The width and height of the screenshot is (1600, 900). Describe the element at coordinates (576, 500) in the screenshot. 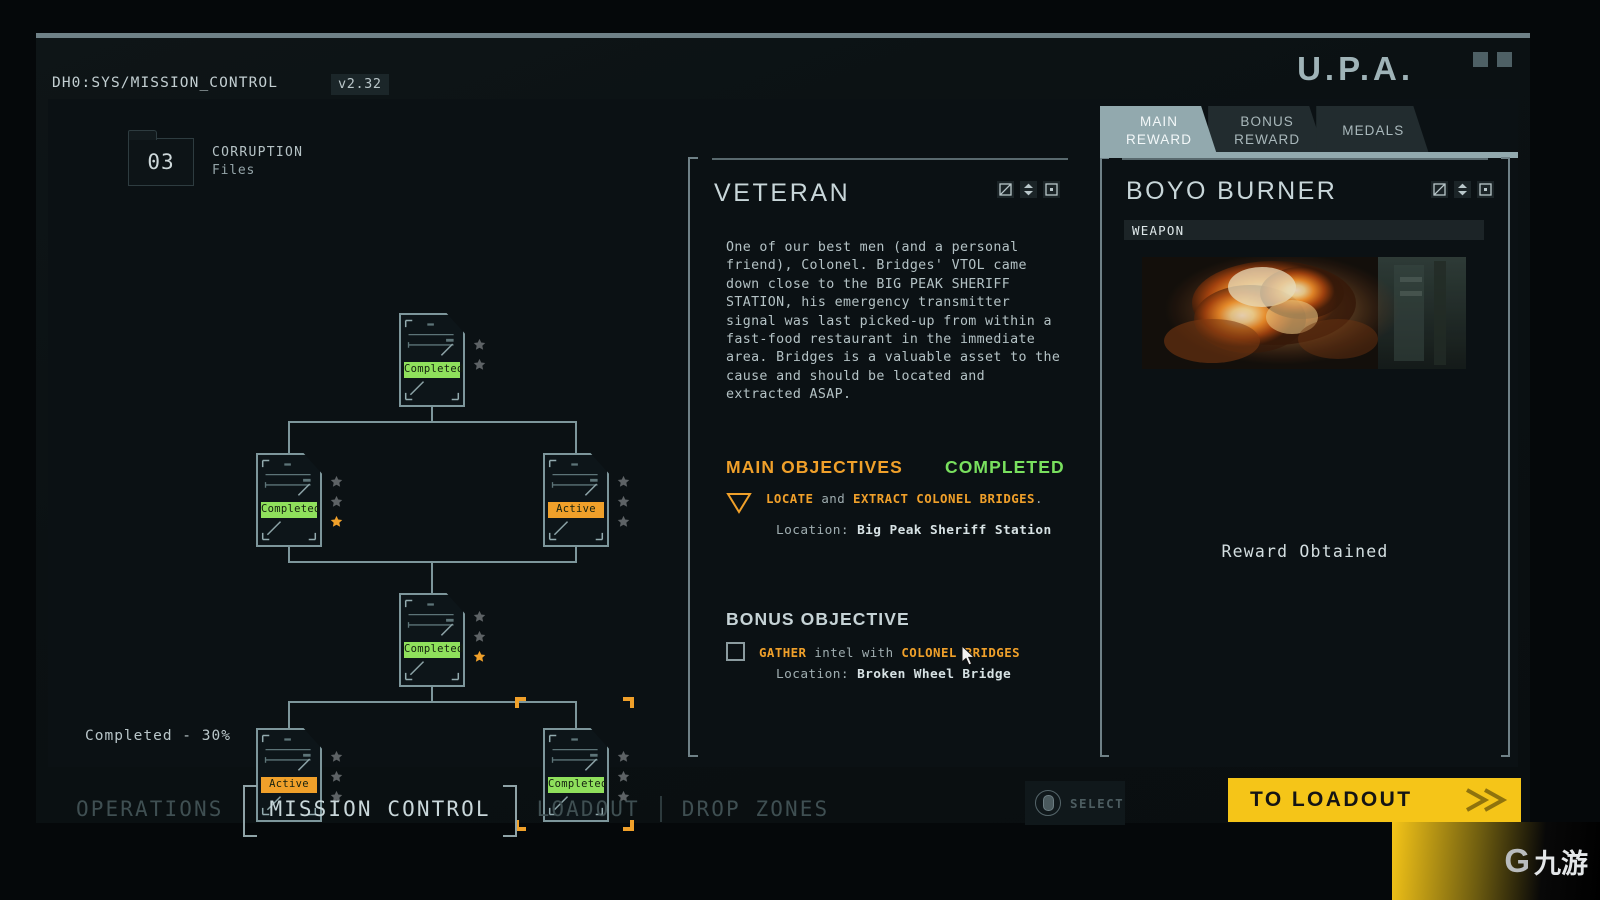

I see `mission-node-n3: Active` at that location.